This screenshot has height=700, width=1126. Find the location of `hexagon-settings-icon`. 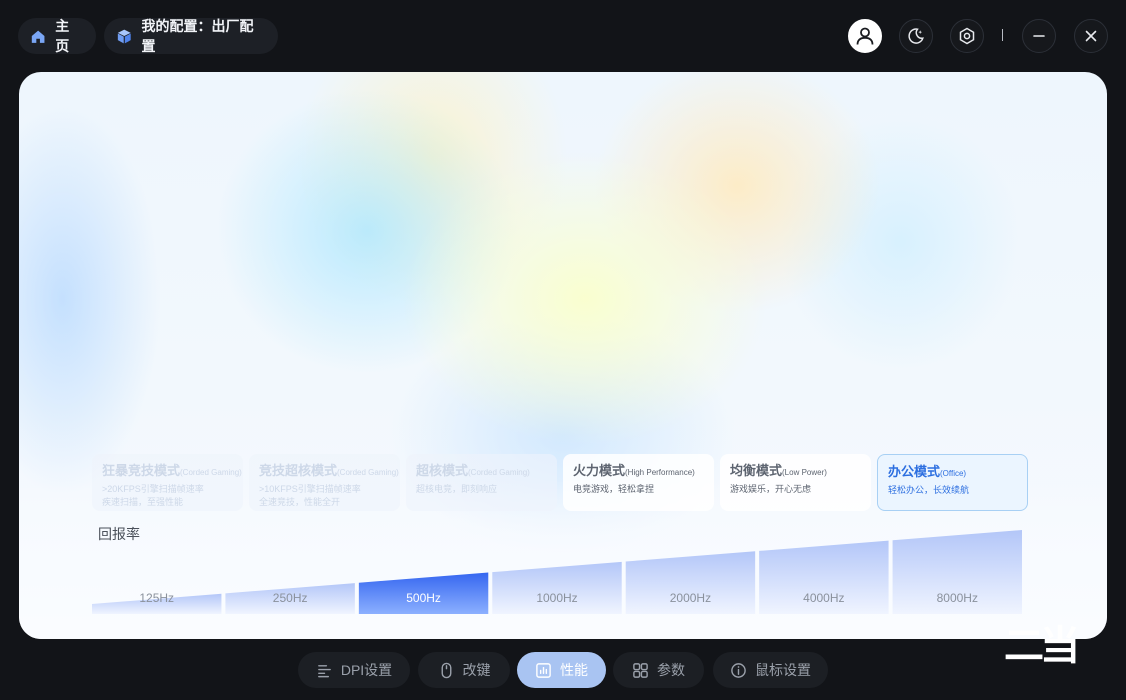

hexagon-settings-icon is located at coordinates (967, 36).